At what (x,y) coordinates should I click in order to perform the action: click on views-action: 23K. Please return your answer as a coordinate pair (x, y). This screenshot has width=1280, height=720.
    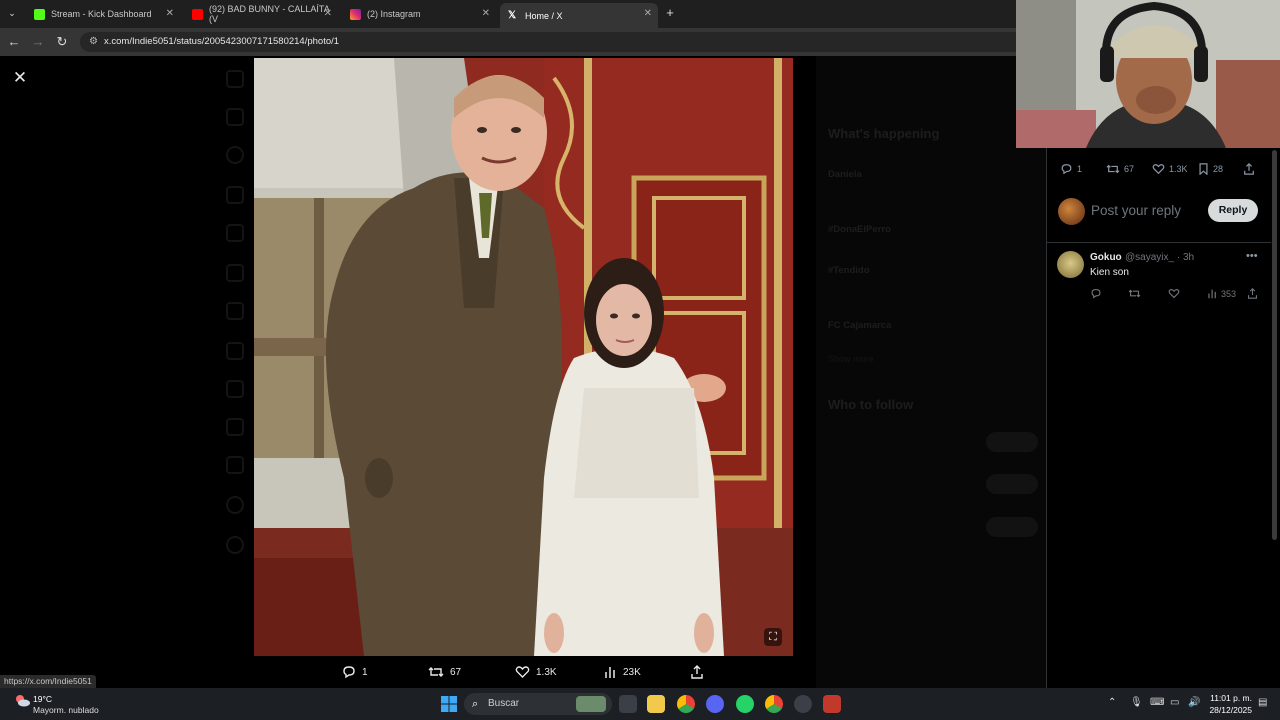
    Looking at the image, I should click on (622, 672).